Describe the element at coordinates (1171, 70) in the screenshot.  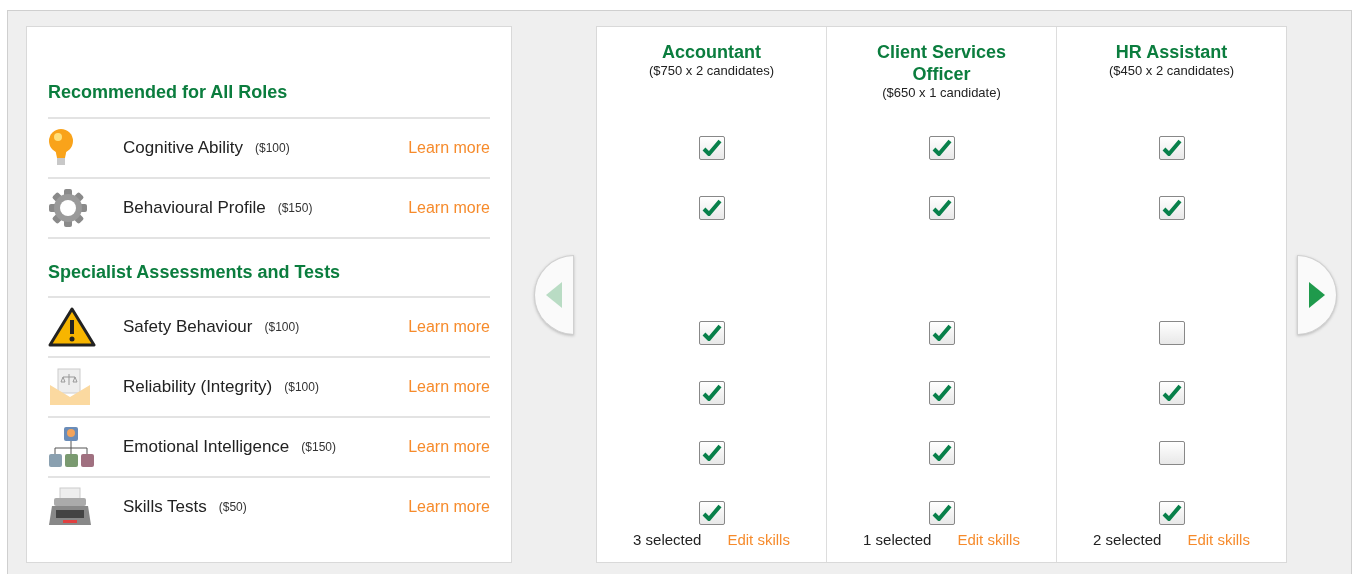
I see `role-price: ($450 x 2 candidates)` at that location.